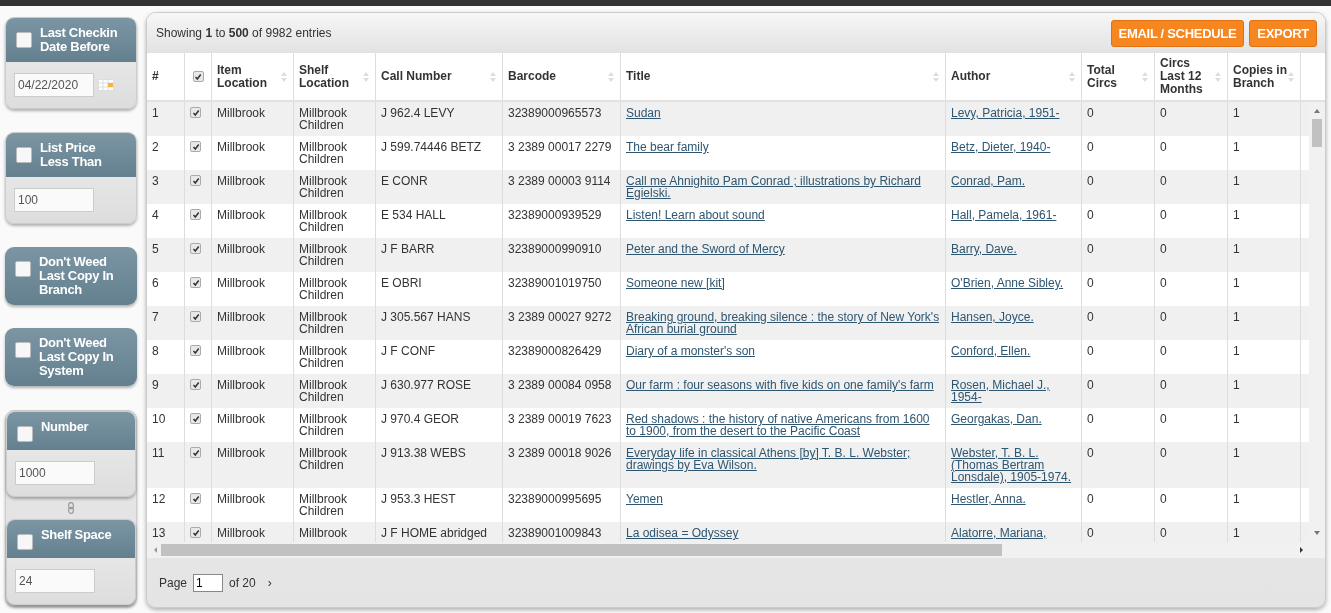  I want to click on title-link: Peter and the Sword of Mercy, so click(783, 249).